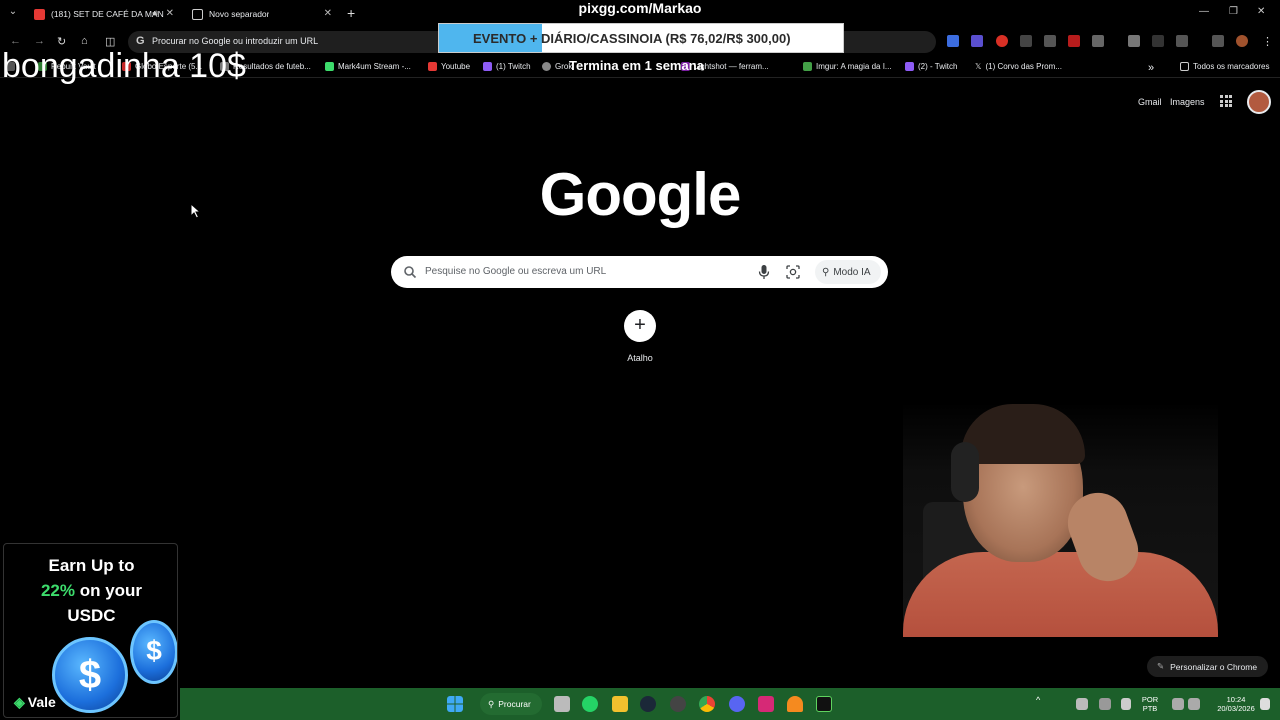 This screenshot has height=720, width=1280. What do you see at coordinates (1023, 434) in the screenshot?
I see `webcam-person-hair` at bounding box center [1023, 434].